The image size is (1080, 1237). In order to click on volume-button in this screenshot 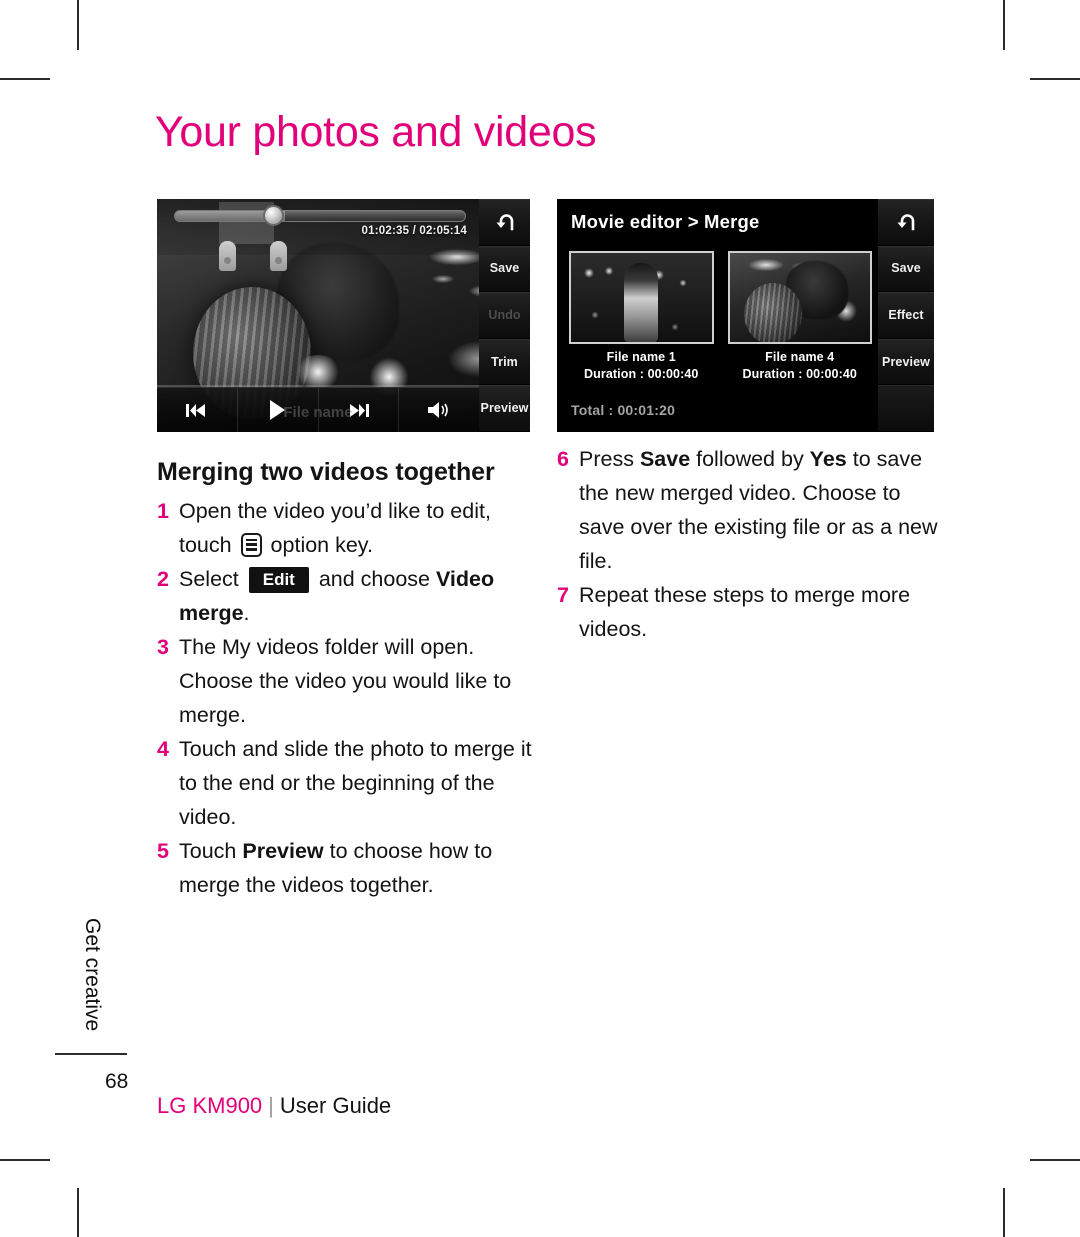, I will do `click(439, 410)`.